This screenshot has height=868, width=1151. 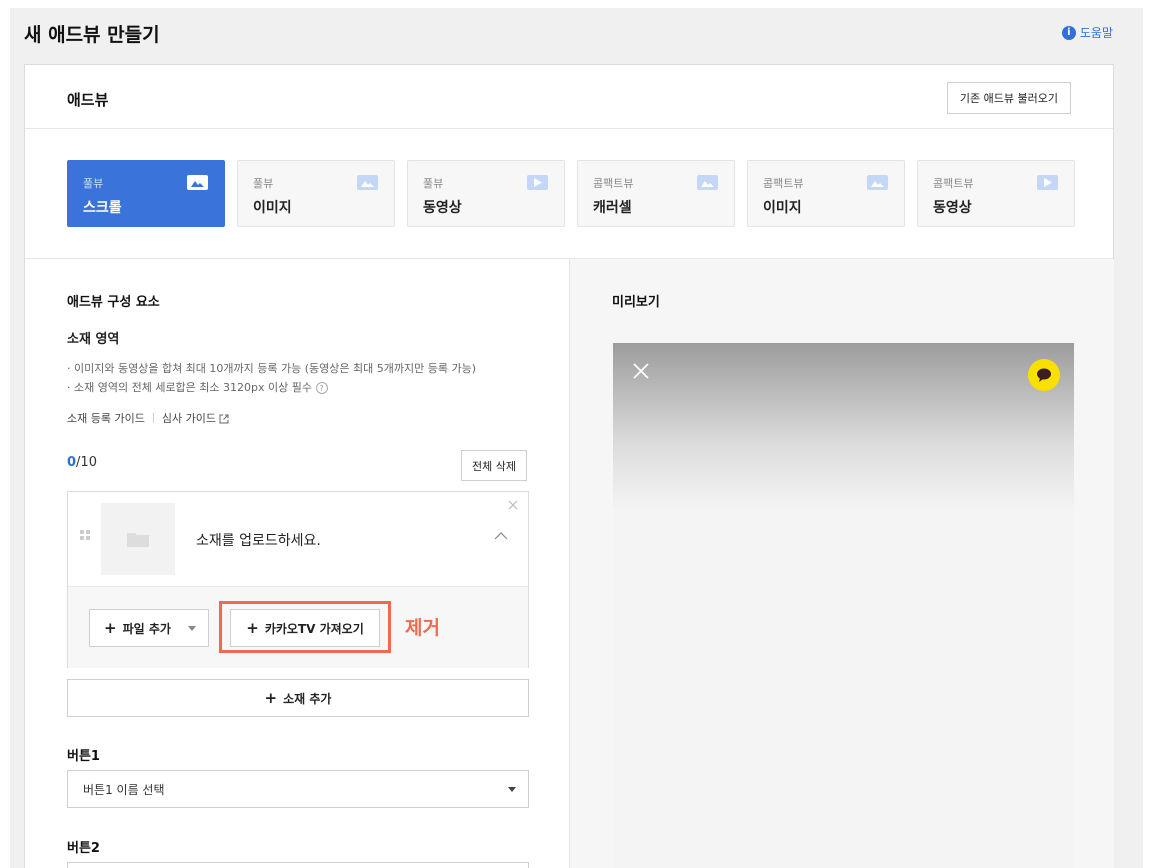 I want to click on annotation-remove-label: 제거, so click(x=422, y=628).